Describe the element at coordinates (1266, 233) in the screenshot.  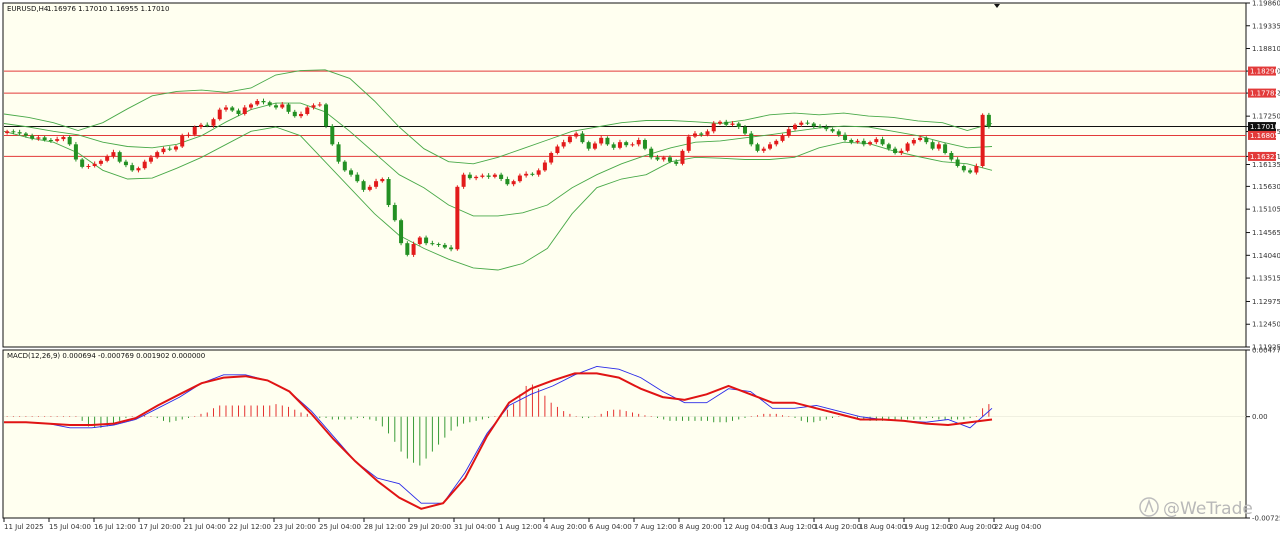
I see `price-tick-label: 1.14565` at that location.